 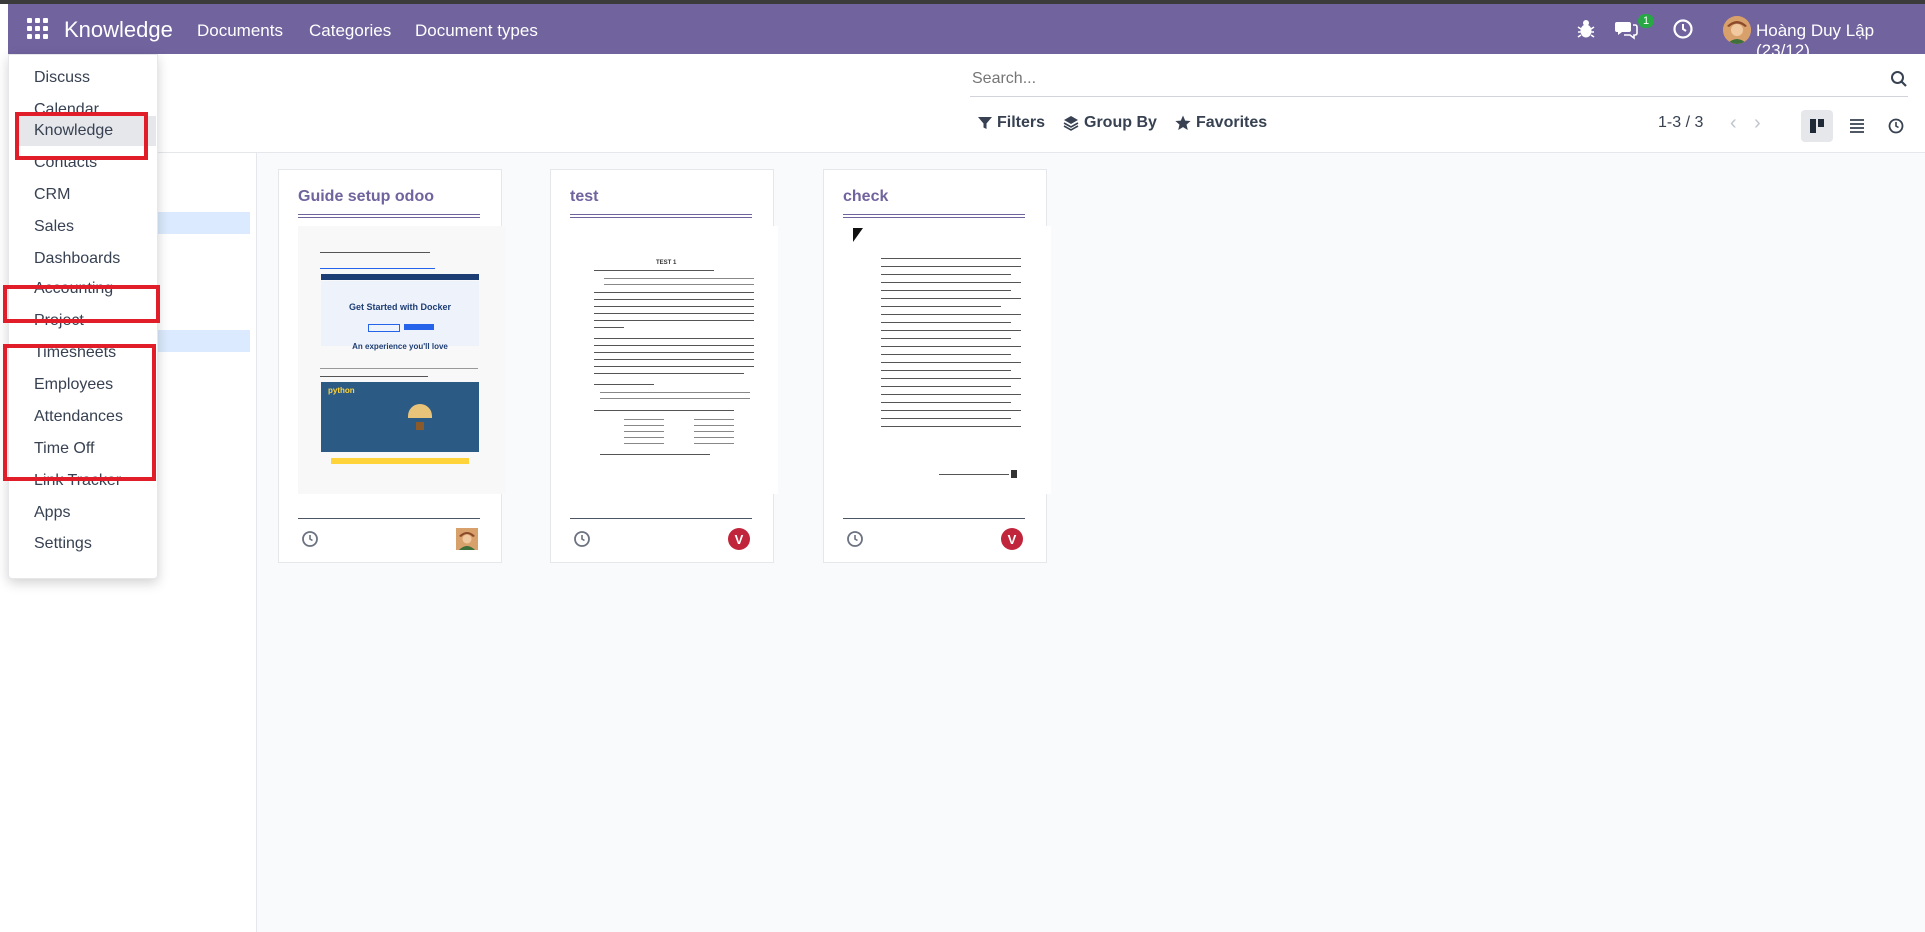 What do you see at coordinates (38, 29) in the screenshot?
I see `apps-grid-icon` at bounding box center [38, 29].